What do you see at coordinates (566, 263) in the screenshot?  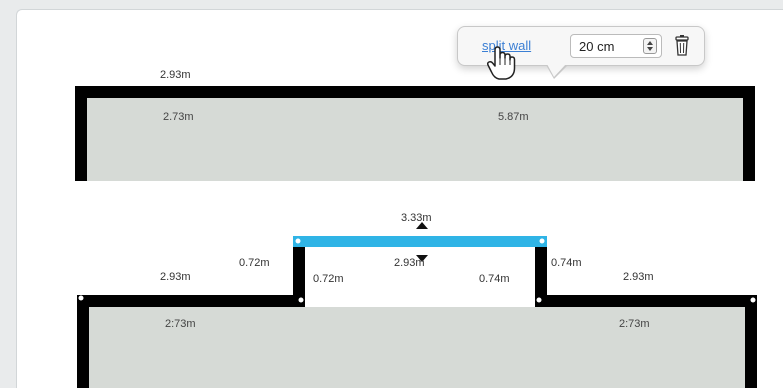 I see `right-step-outer-label: 0.74m` at bounding box center [566, 263].